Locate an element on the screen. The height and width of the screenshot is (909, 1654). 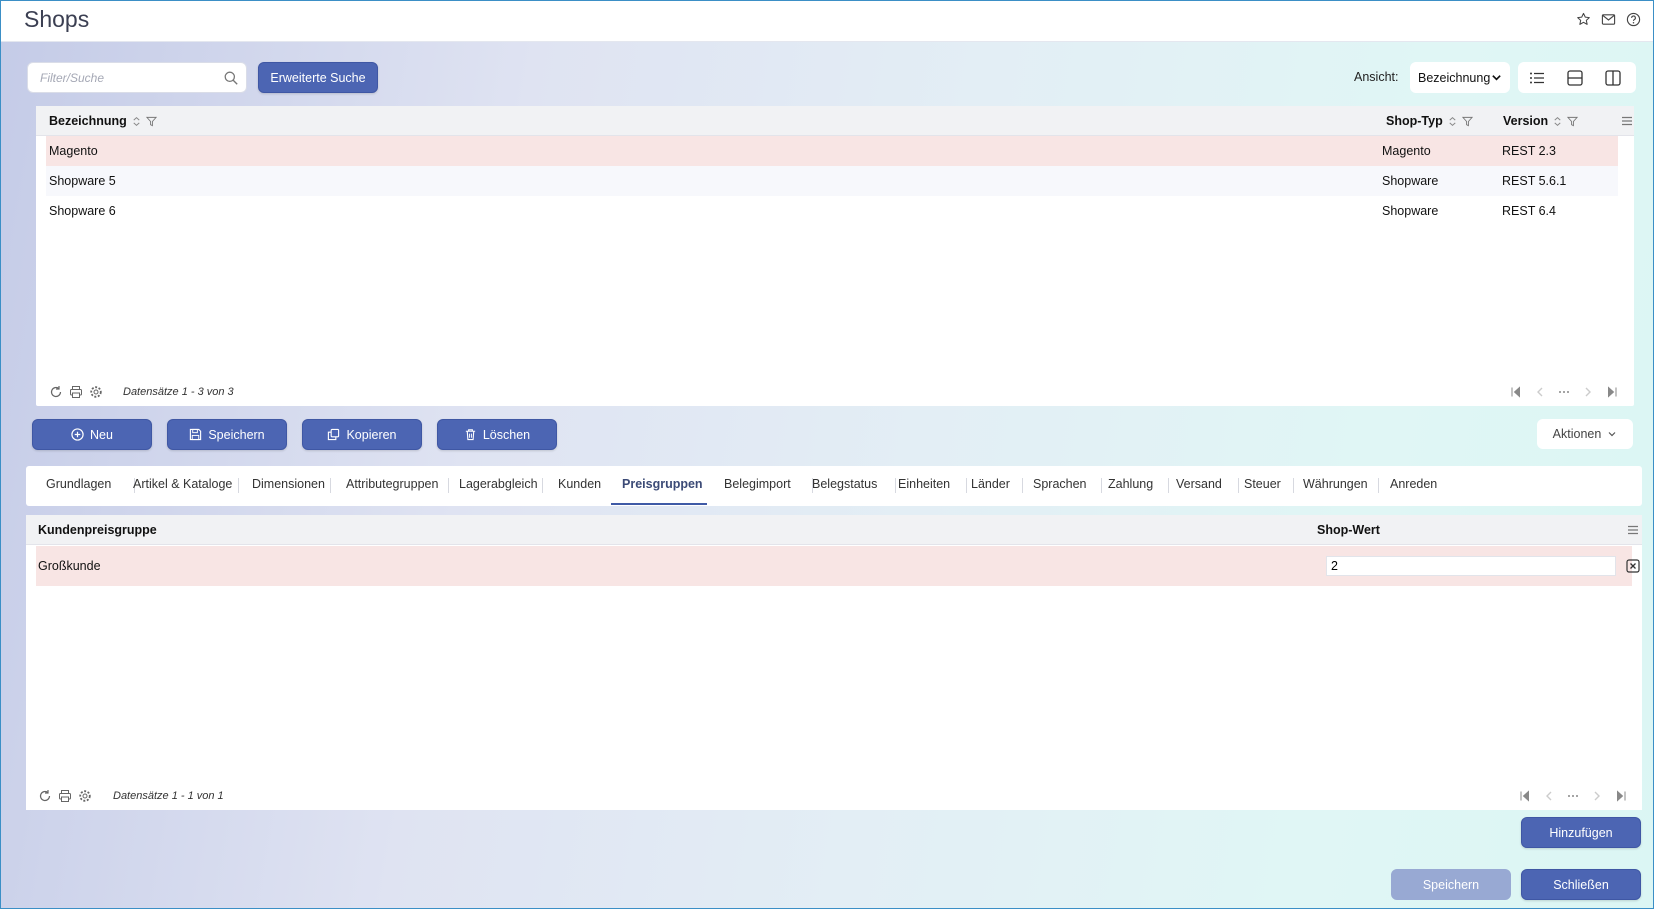
copy-label: Kopieren is located at coordinates (371, 434).